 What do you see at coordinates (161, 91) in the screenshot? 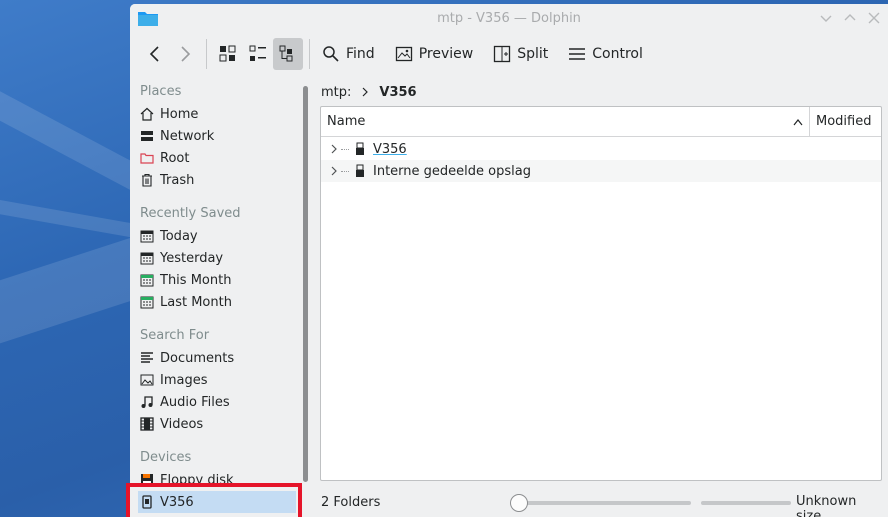
I see `section-places: Places` at bounding box center [161, 91].